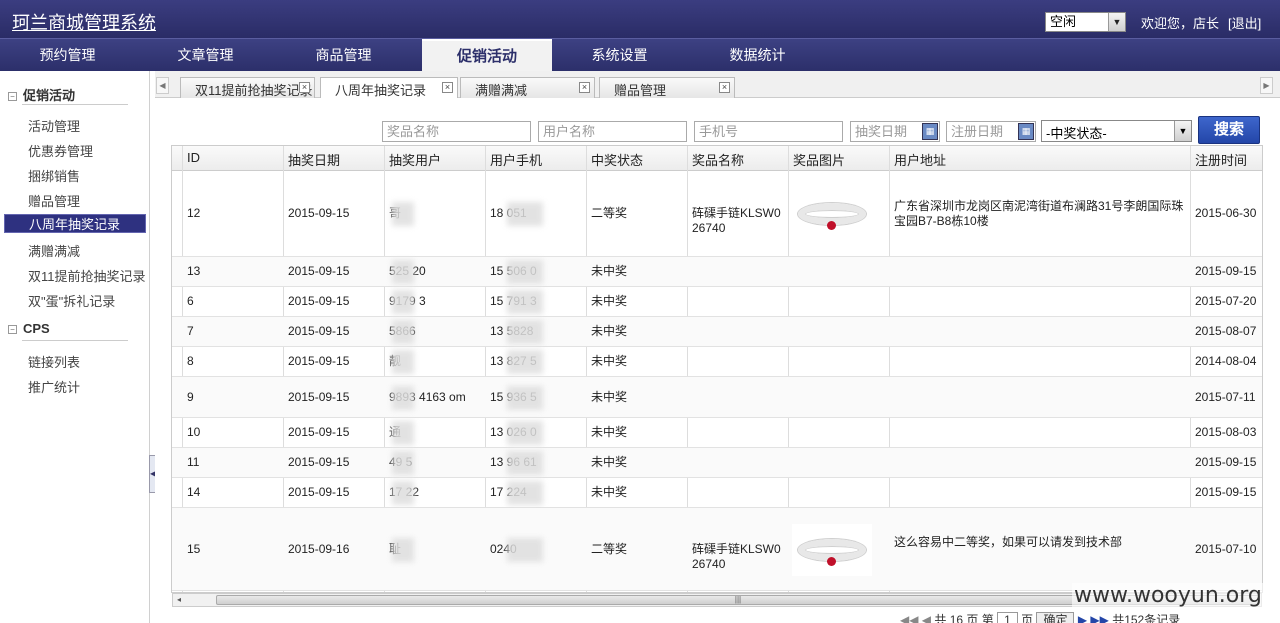  What do you see at coordinates (527, 87) in the screenshot?
I see `tab-full-gift: 满赠满减 ×` at bounding box center [527, 87].